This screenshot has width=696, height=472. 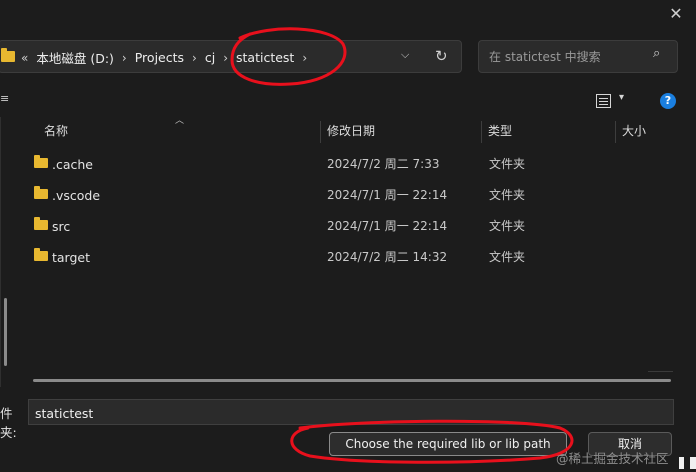 What do you see at coordinates (61, 226) in the screenshot?
I see `file-name: src` at bounding box center [61, 226].